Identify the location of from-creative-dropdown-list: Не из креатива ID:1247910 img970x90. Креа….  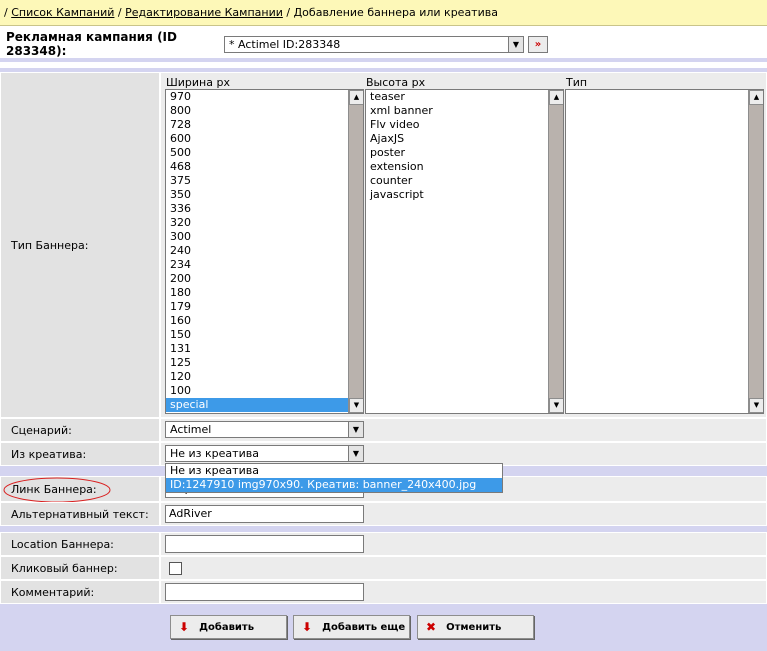
(334, 478).